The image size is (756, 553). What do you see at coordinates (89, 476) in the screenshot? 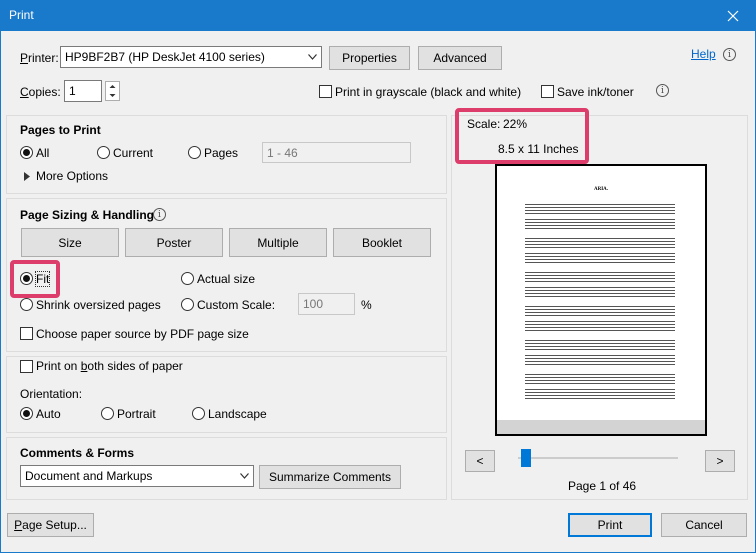
I see `comments-selected: Document and Markups` at bounding box center [89, 476].